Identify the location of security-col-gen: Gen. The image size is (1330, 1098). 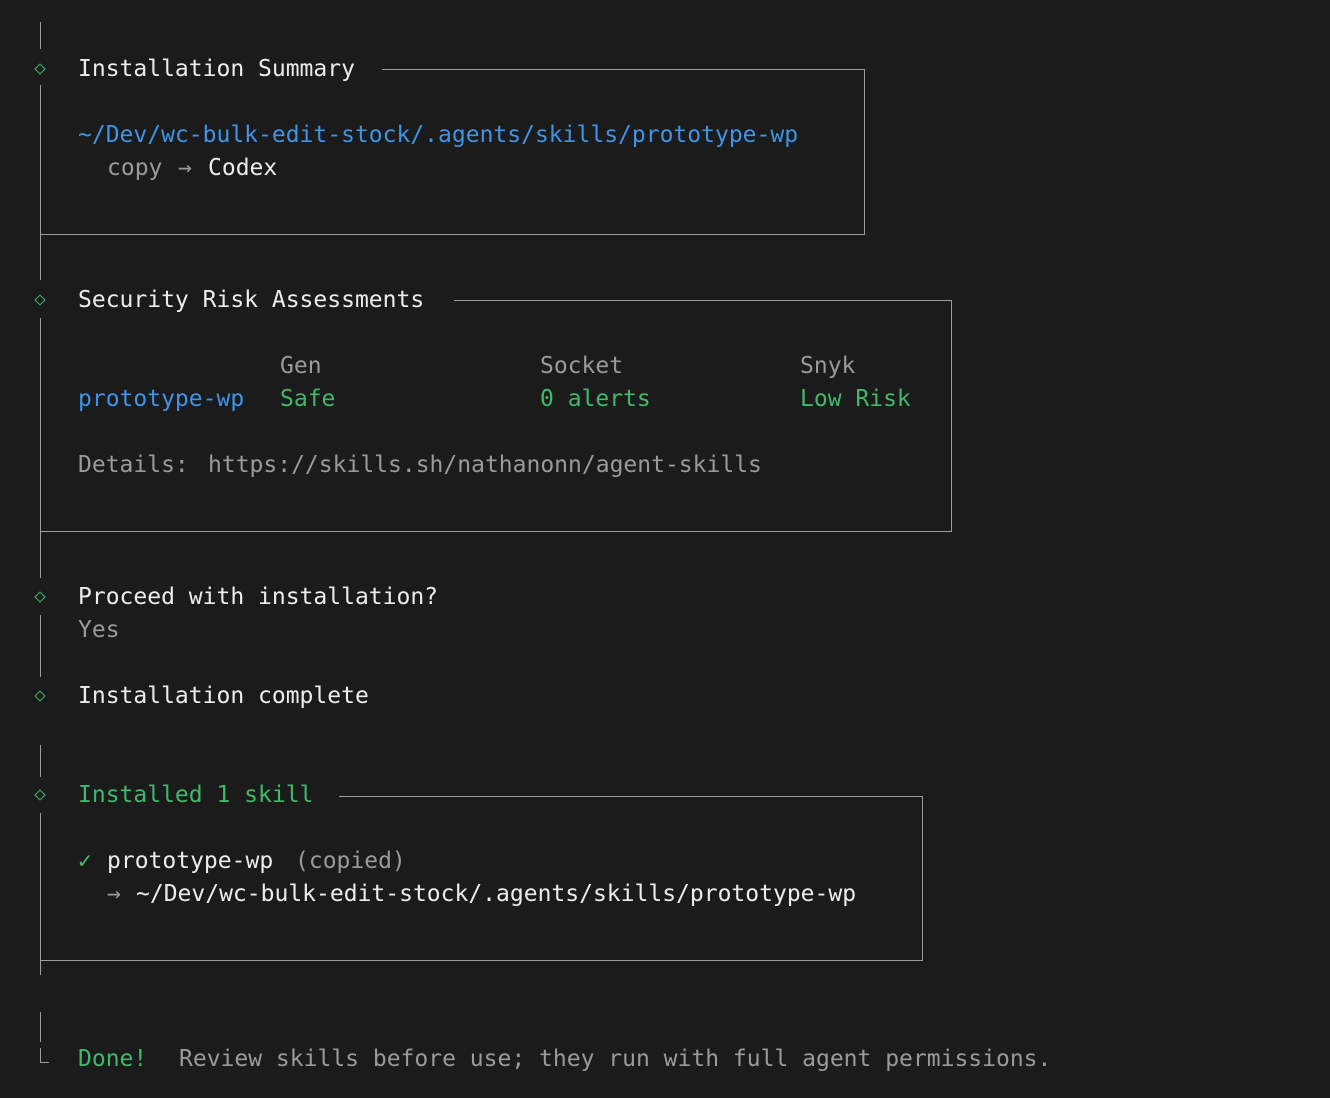
(301, 366).